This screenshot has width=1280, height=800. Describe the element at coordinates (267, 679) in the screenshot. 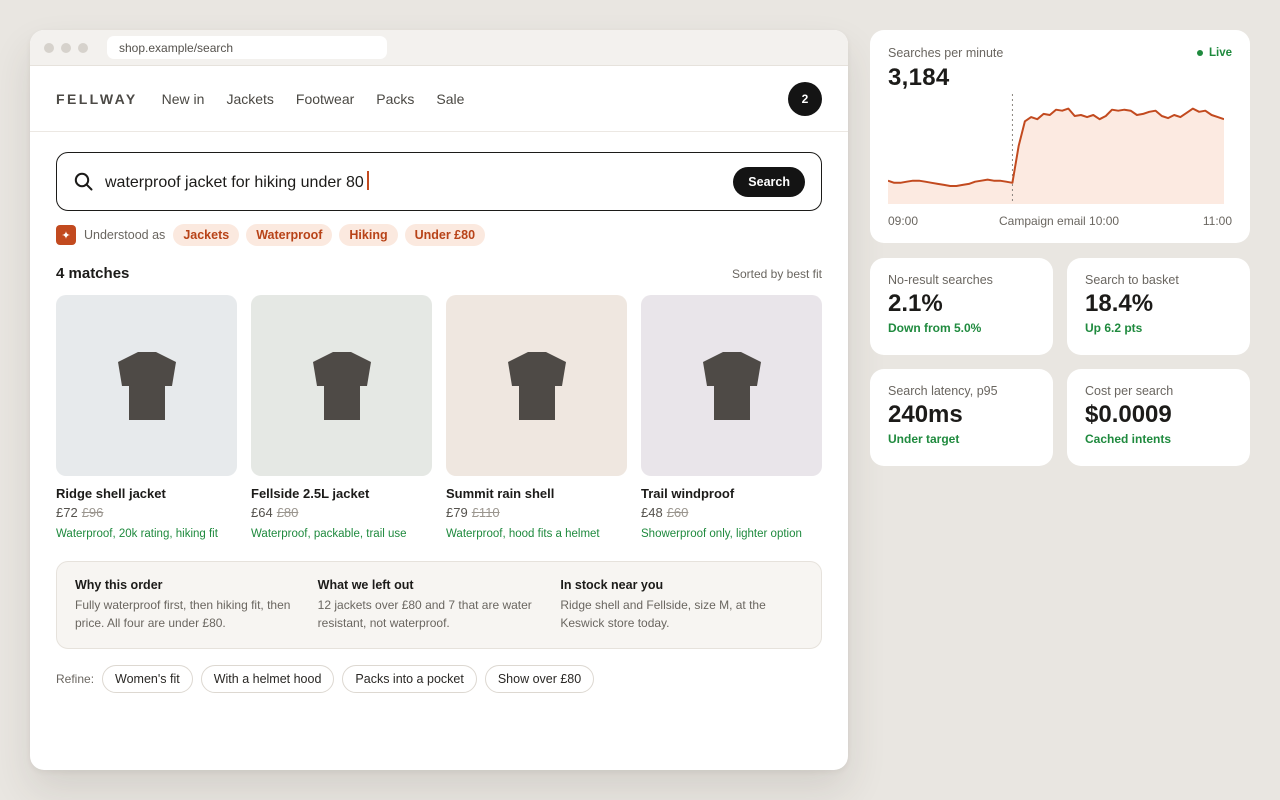

I see `refine-helmet-hood: With a helmet hood` at that location.